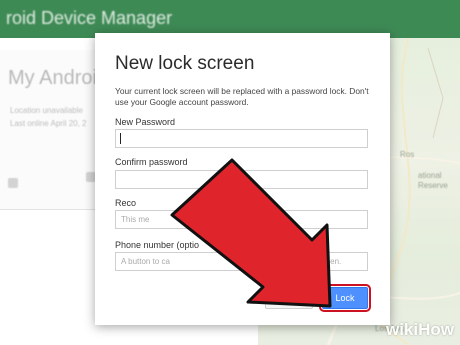 The image size is (460, 345). Describe the element at coordinates (241, 219) in the screenshot. I see `recovery-message-field` at that location.